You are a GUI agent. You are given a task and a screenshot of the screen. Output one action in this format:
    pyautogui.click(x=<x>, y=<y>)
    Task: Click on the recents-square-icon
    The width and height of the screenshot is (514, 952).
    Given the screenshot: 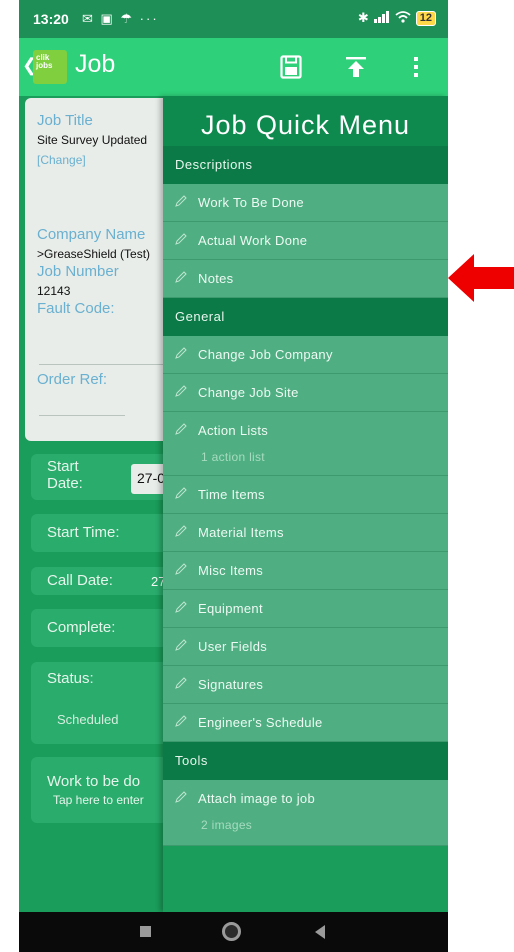 What is the action you would take?
    pyautogui.click(x=145, y=931)
    